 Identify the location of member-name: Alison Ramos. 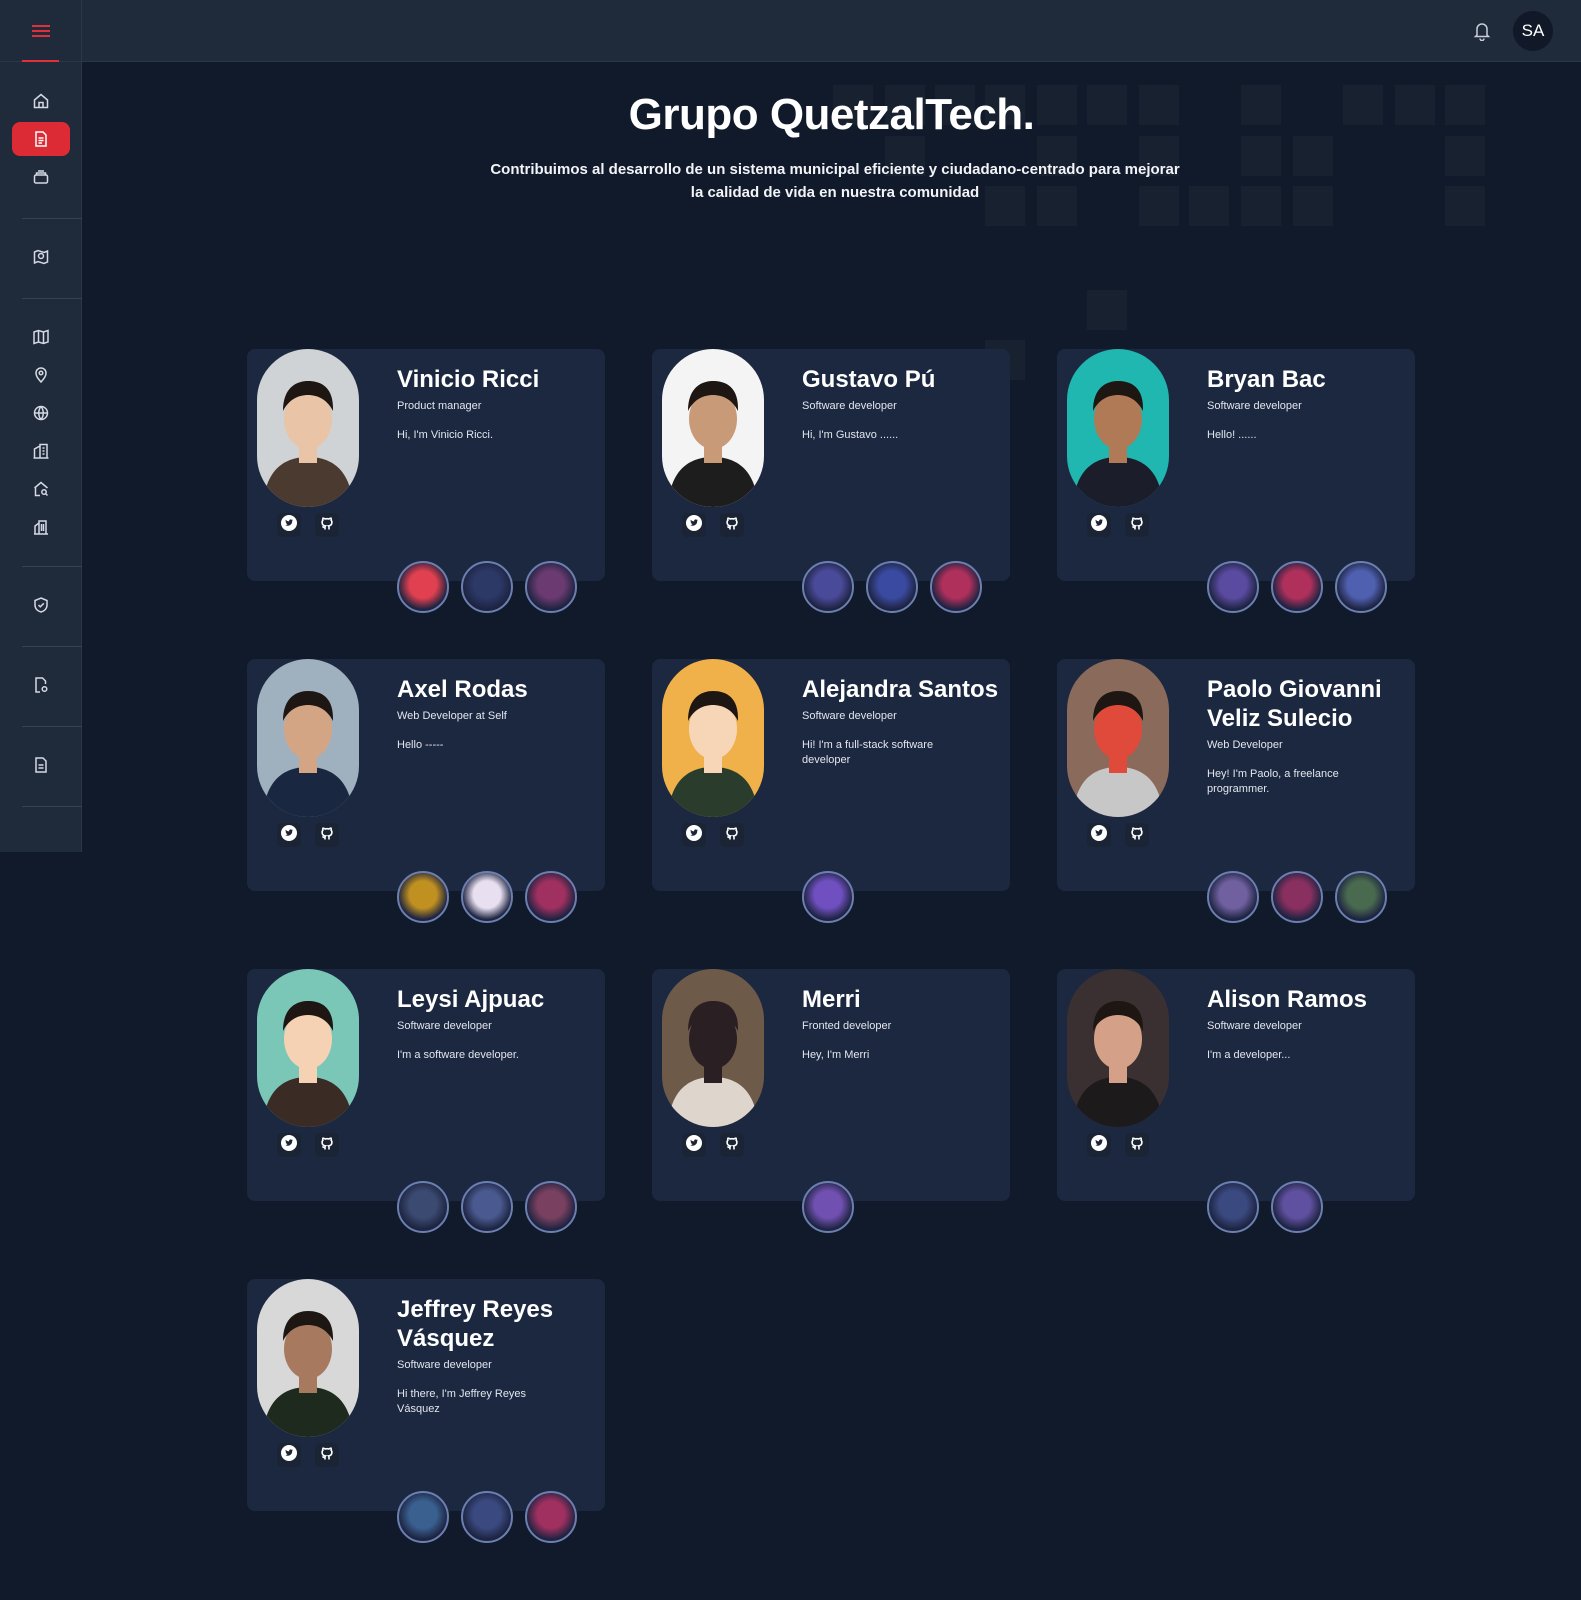
(1287, 999).